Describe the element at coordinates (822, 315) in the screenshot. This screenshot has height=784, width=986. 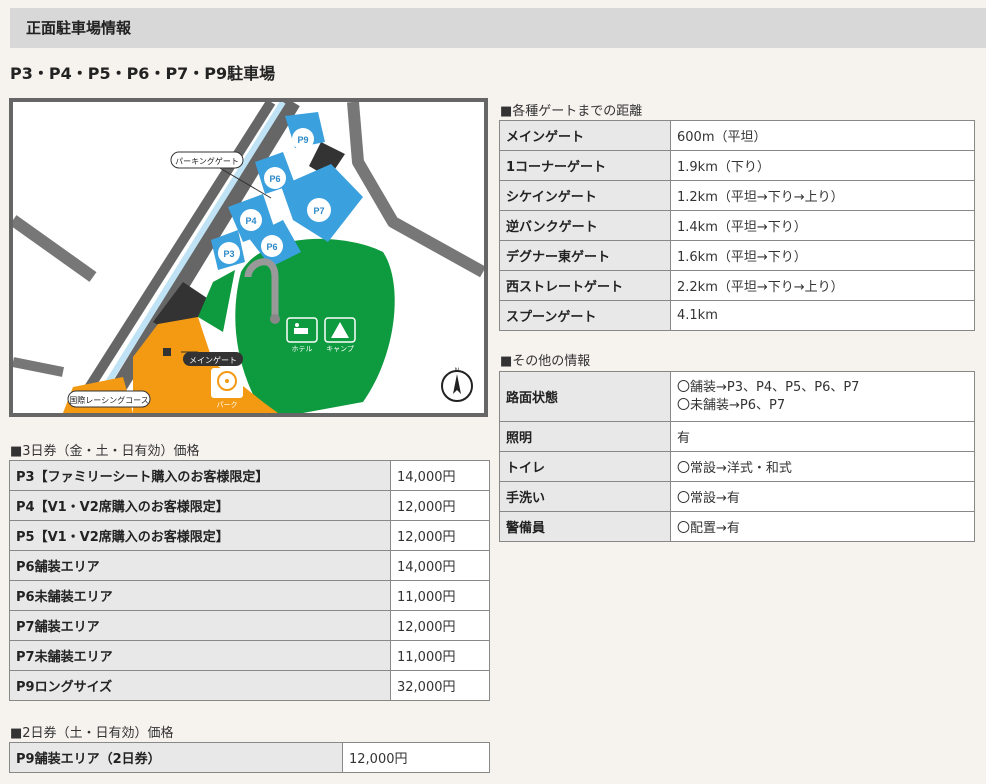
I see `gate-row-value: 4.1km` at that location.